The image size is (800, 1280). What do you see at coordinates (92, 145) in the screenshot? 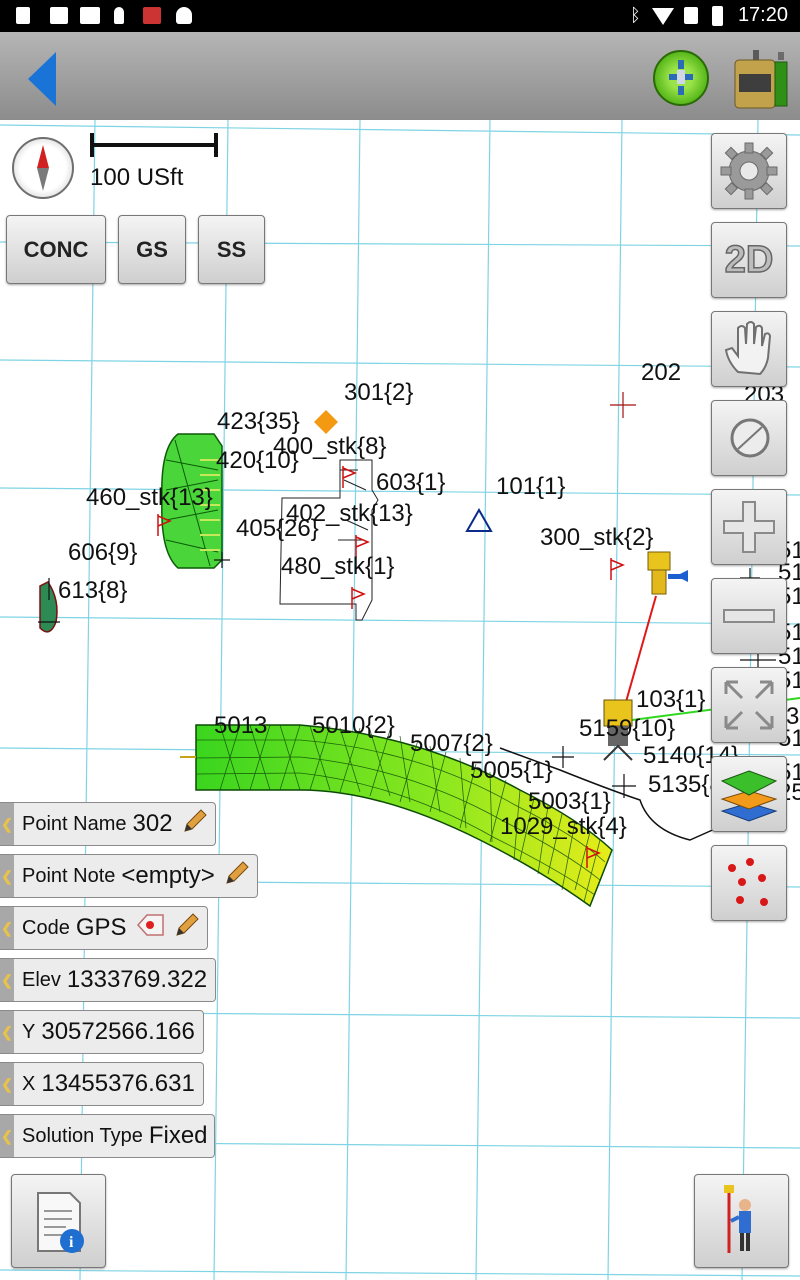
I see `scale-bar-tick-left` at bounding box center [92, 145].